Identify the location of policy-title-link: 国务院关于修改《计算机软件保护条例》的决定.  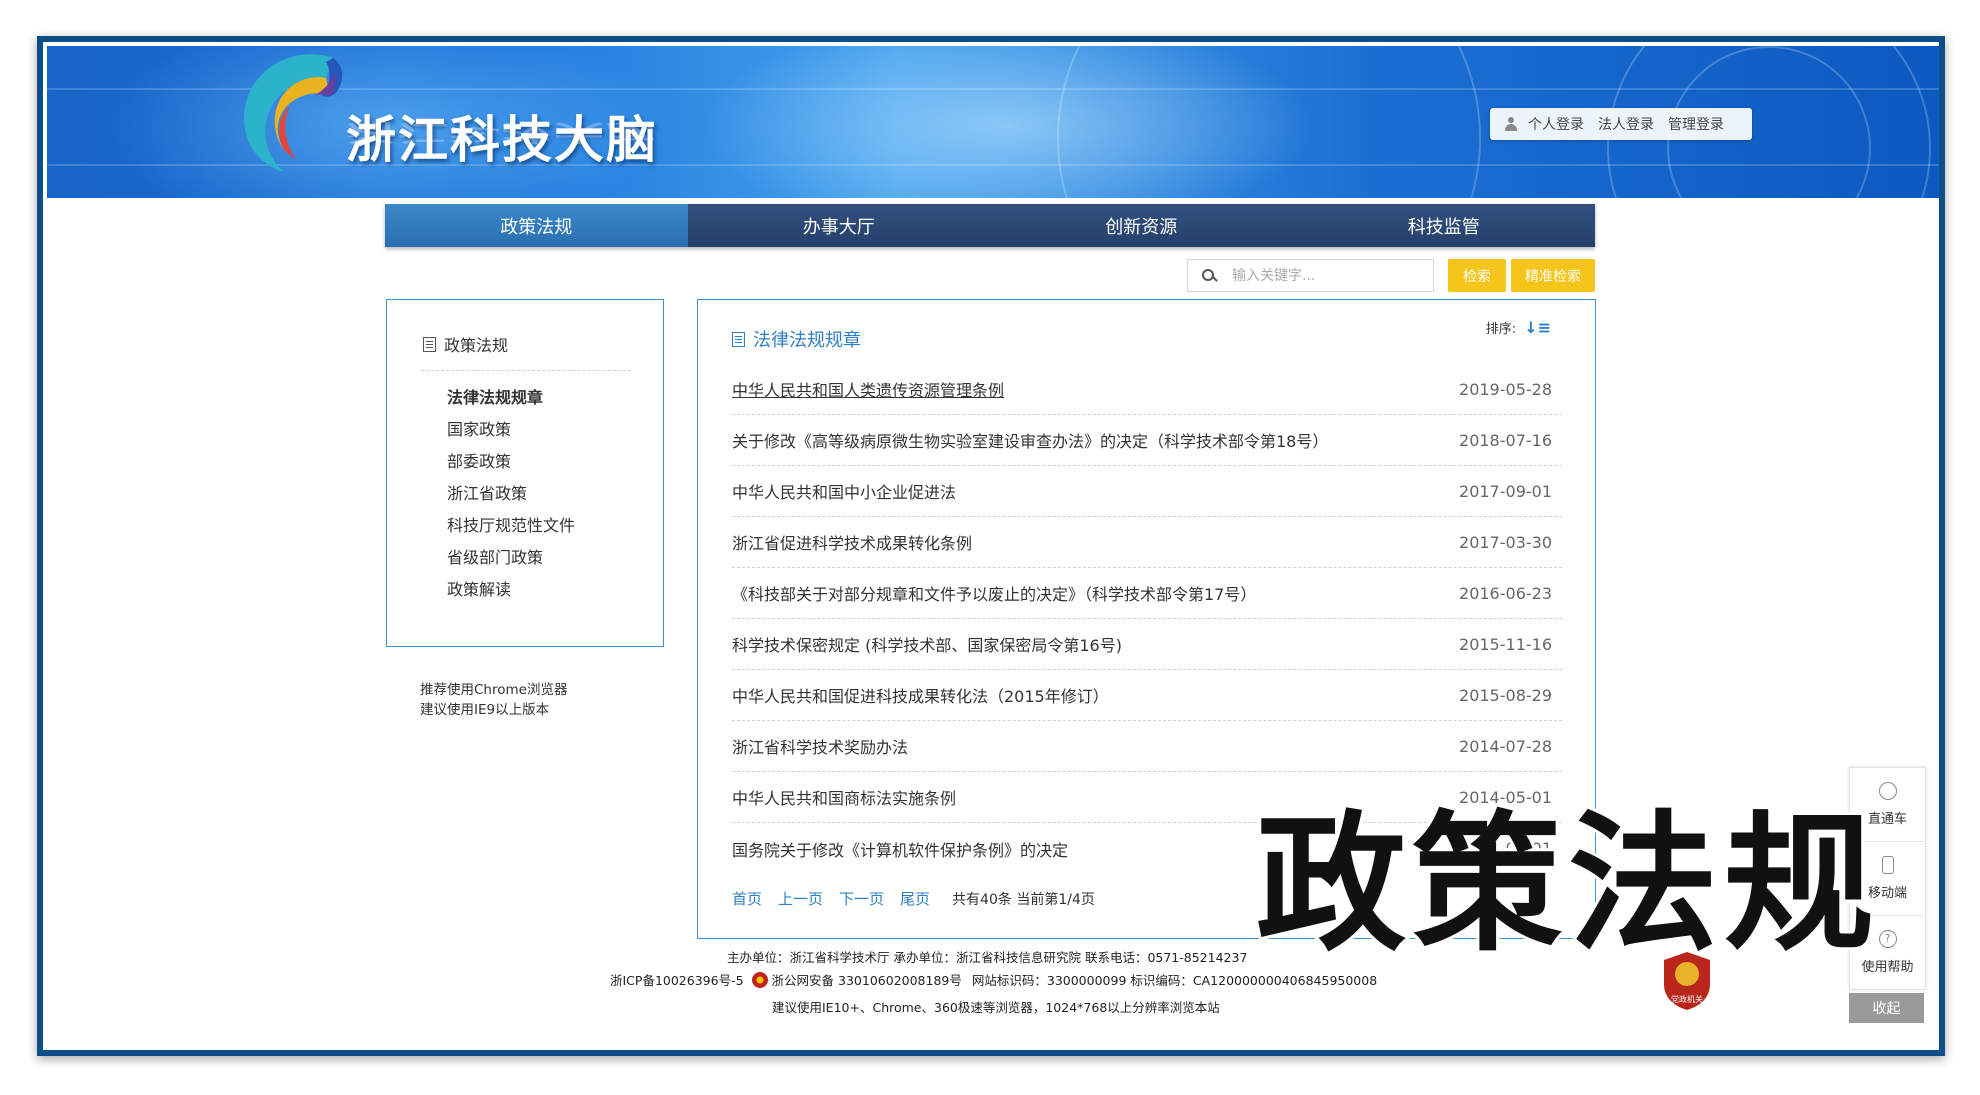
(900, 849).